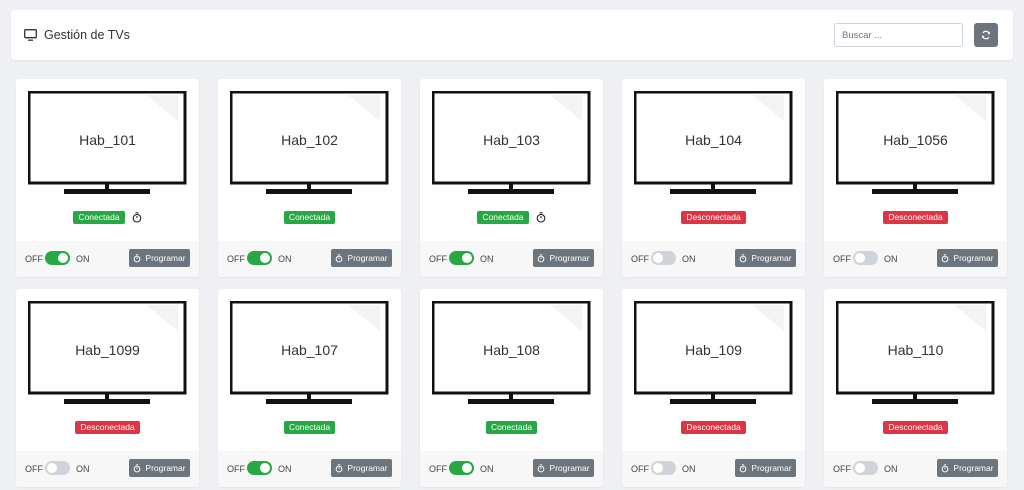 The image size is (1024, 490). Describe the element at coordinates (107, 178) in the screenshot. I see `tv-card: Hab_101 Conectada OFF ON Programar` at that location.